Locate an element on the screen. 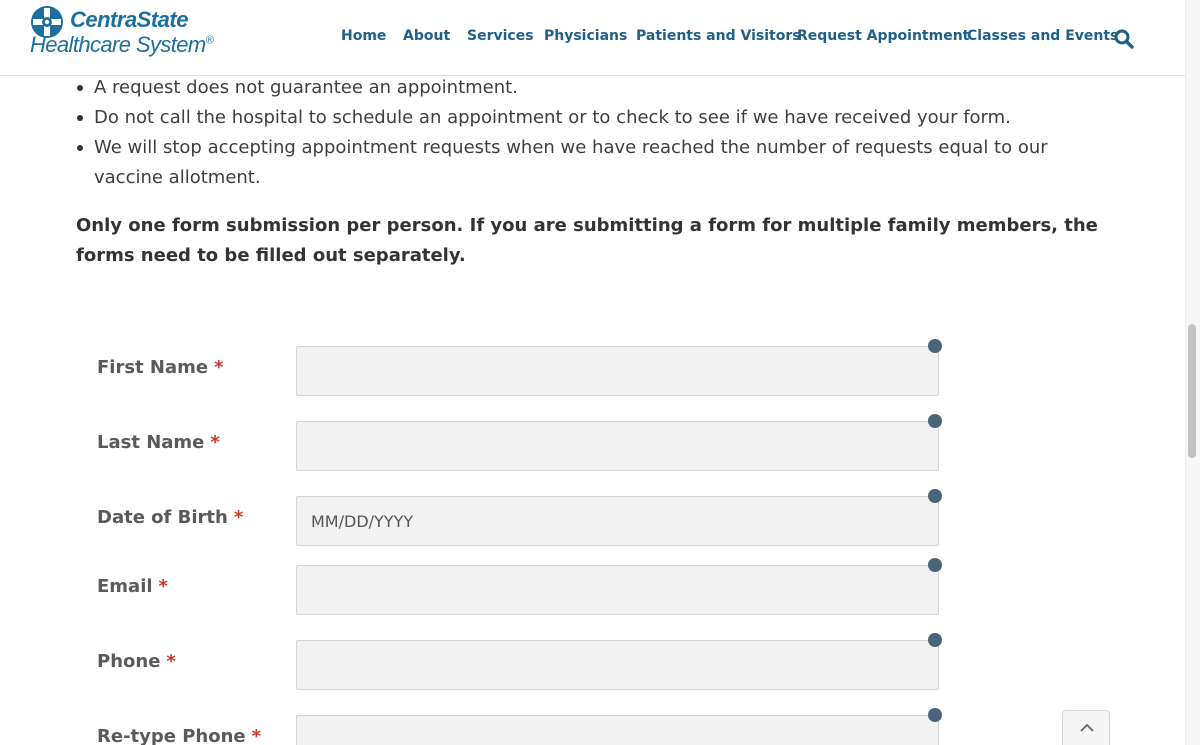  chevron-up-icon is located at coordinates (1087, 727).